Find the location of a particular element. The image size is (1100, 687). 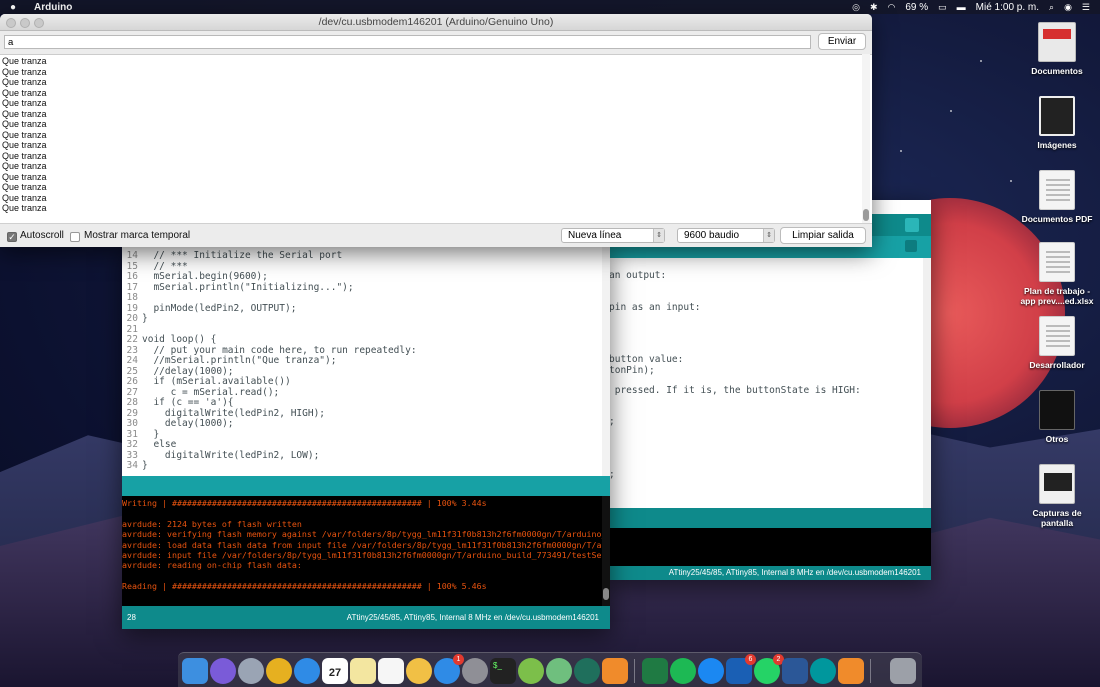

battery-percent: 69 % is located at coordinates (916, 7).